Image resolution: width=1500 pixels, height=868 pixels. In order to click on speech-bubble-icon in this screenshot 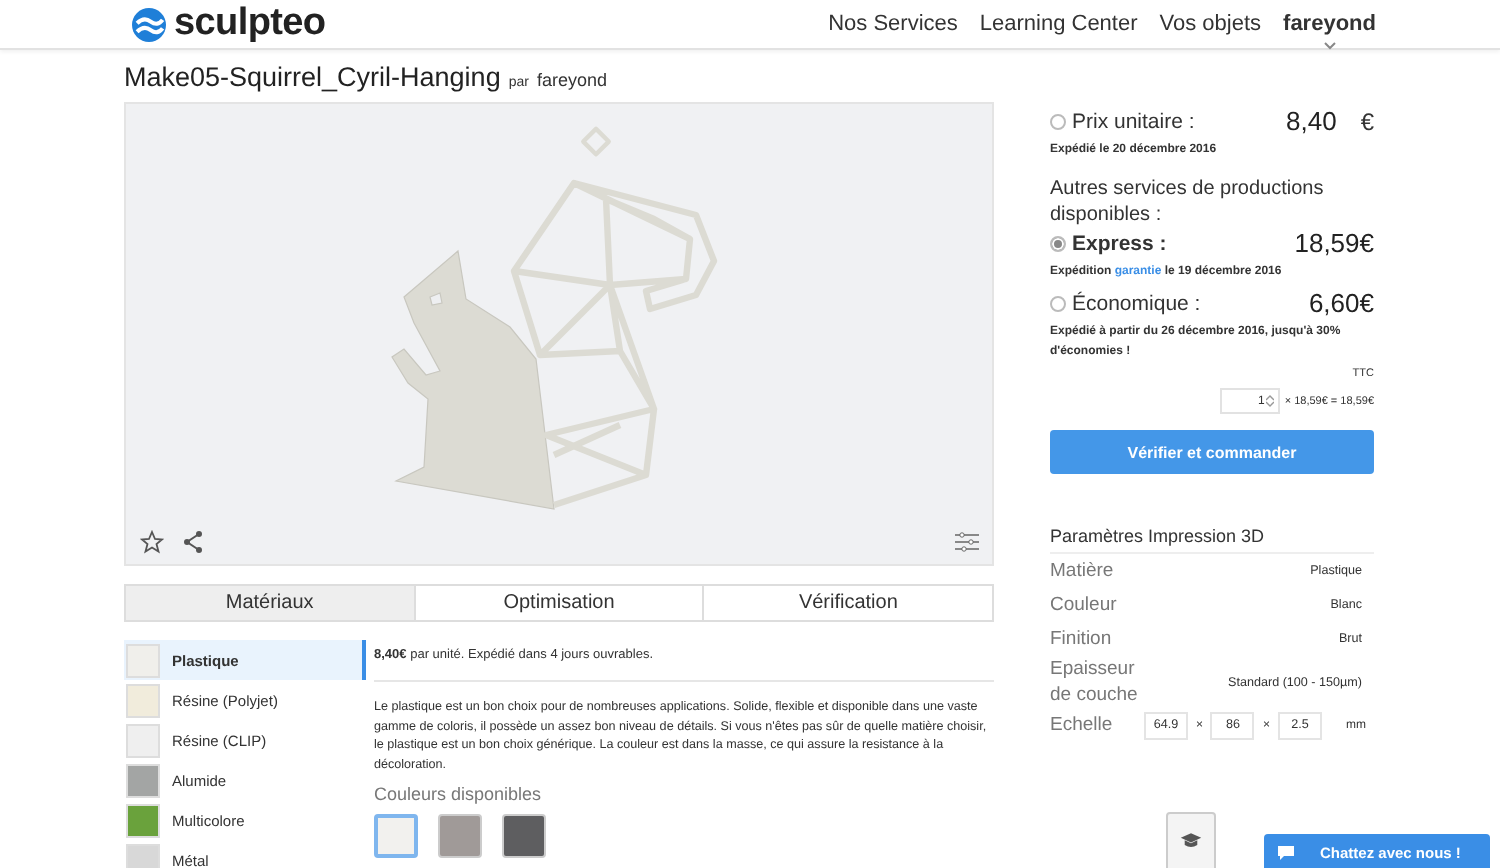, I will do `click(1286, 852)`.